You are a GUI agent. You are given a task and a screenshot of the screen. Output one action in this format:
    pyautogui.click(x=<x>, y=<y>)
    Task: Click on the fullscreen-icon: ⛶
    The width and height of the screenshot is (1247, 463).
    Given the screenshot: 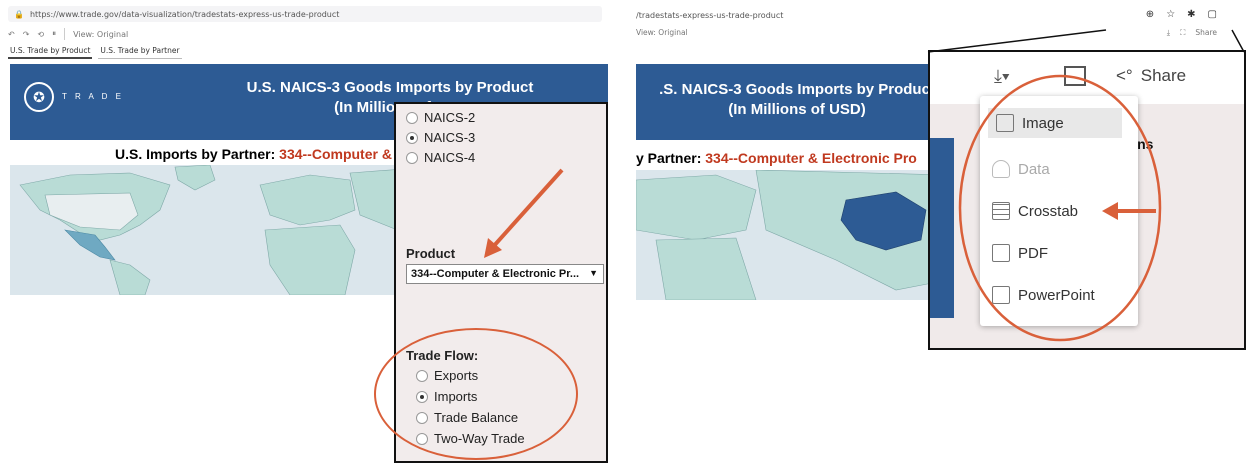 What is the action you would take?
    pyautogui.click(x=1182, y=33)
    